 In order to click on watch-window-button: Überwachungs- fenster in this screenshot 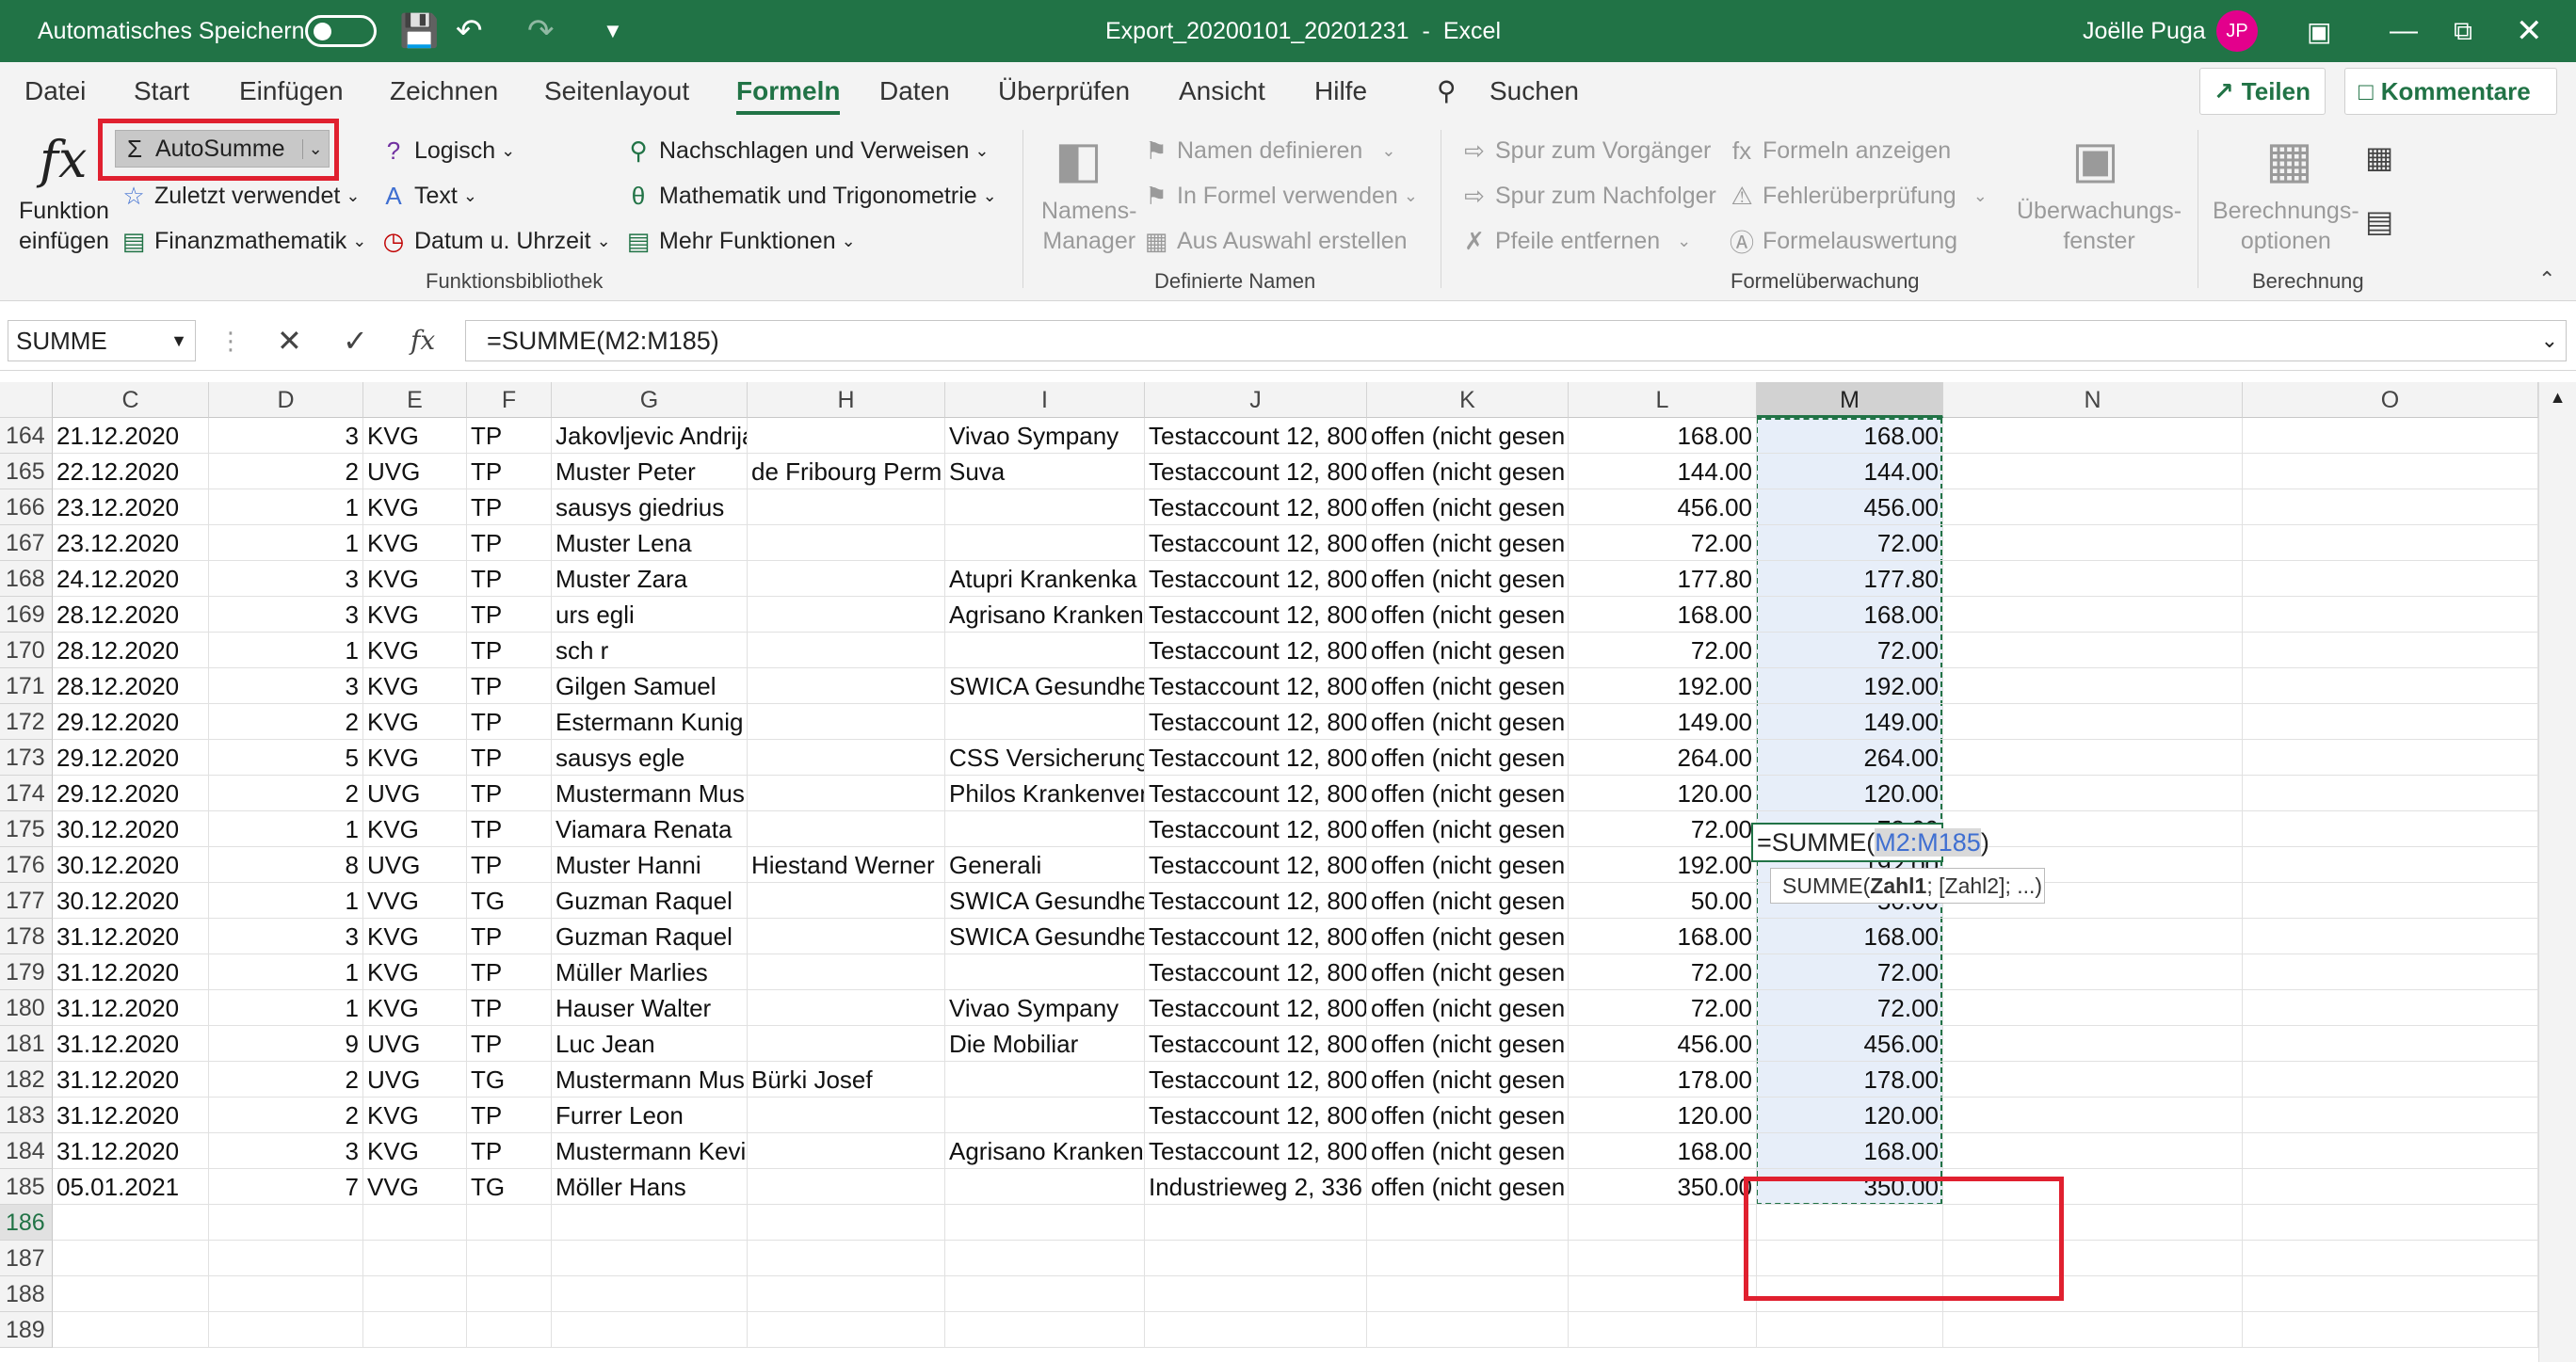, I will do `click(2099, 226)`.